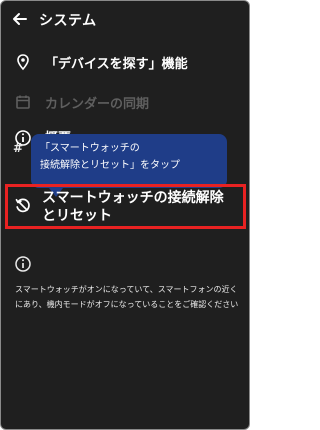 The width and height of the screenshot is (320, 430). What do you see at coordinates (125, 19) in the screenshot?
I see `app-bar: システム` at bounding box center [125, 19].